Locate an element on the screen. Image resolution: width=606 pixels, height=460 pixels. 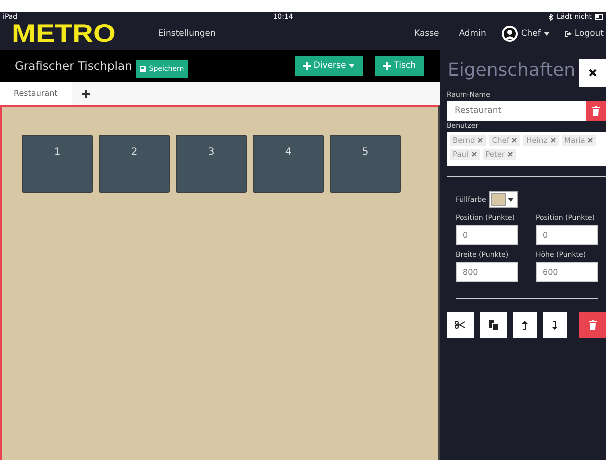
color-picker is located at coordinates (503, 199).